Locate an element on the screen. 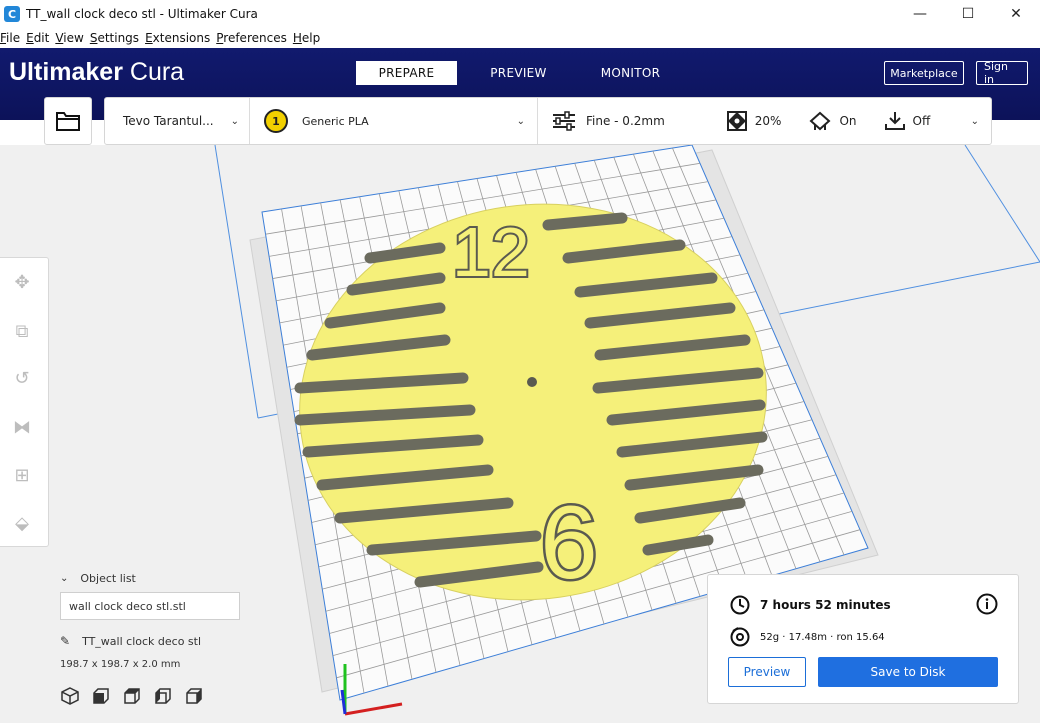  object-name: TT_wall clock deco stl is located at coordinates (142, 641).